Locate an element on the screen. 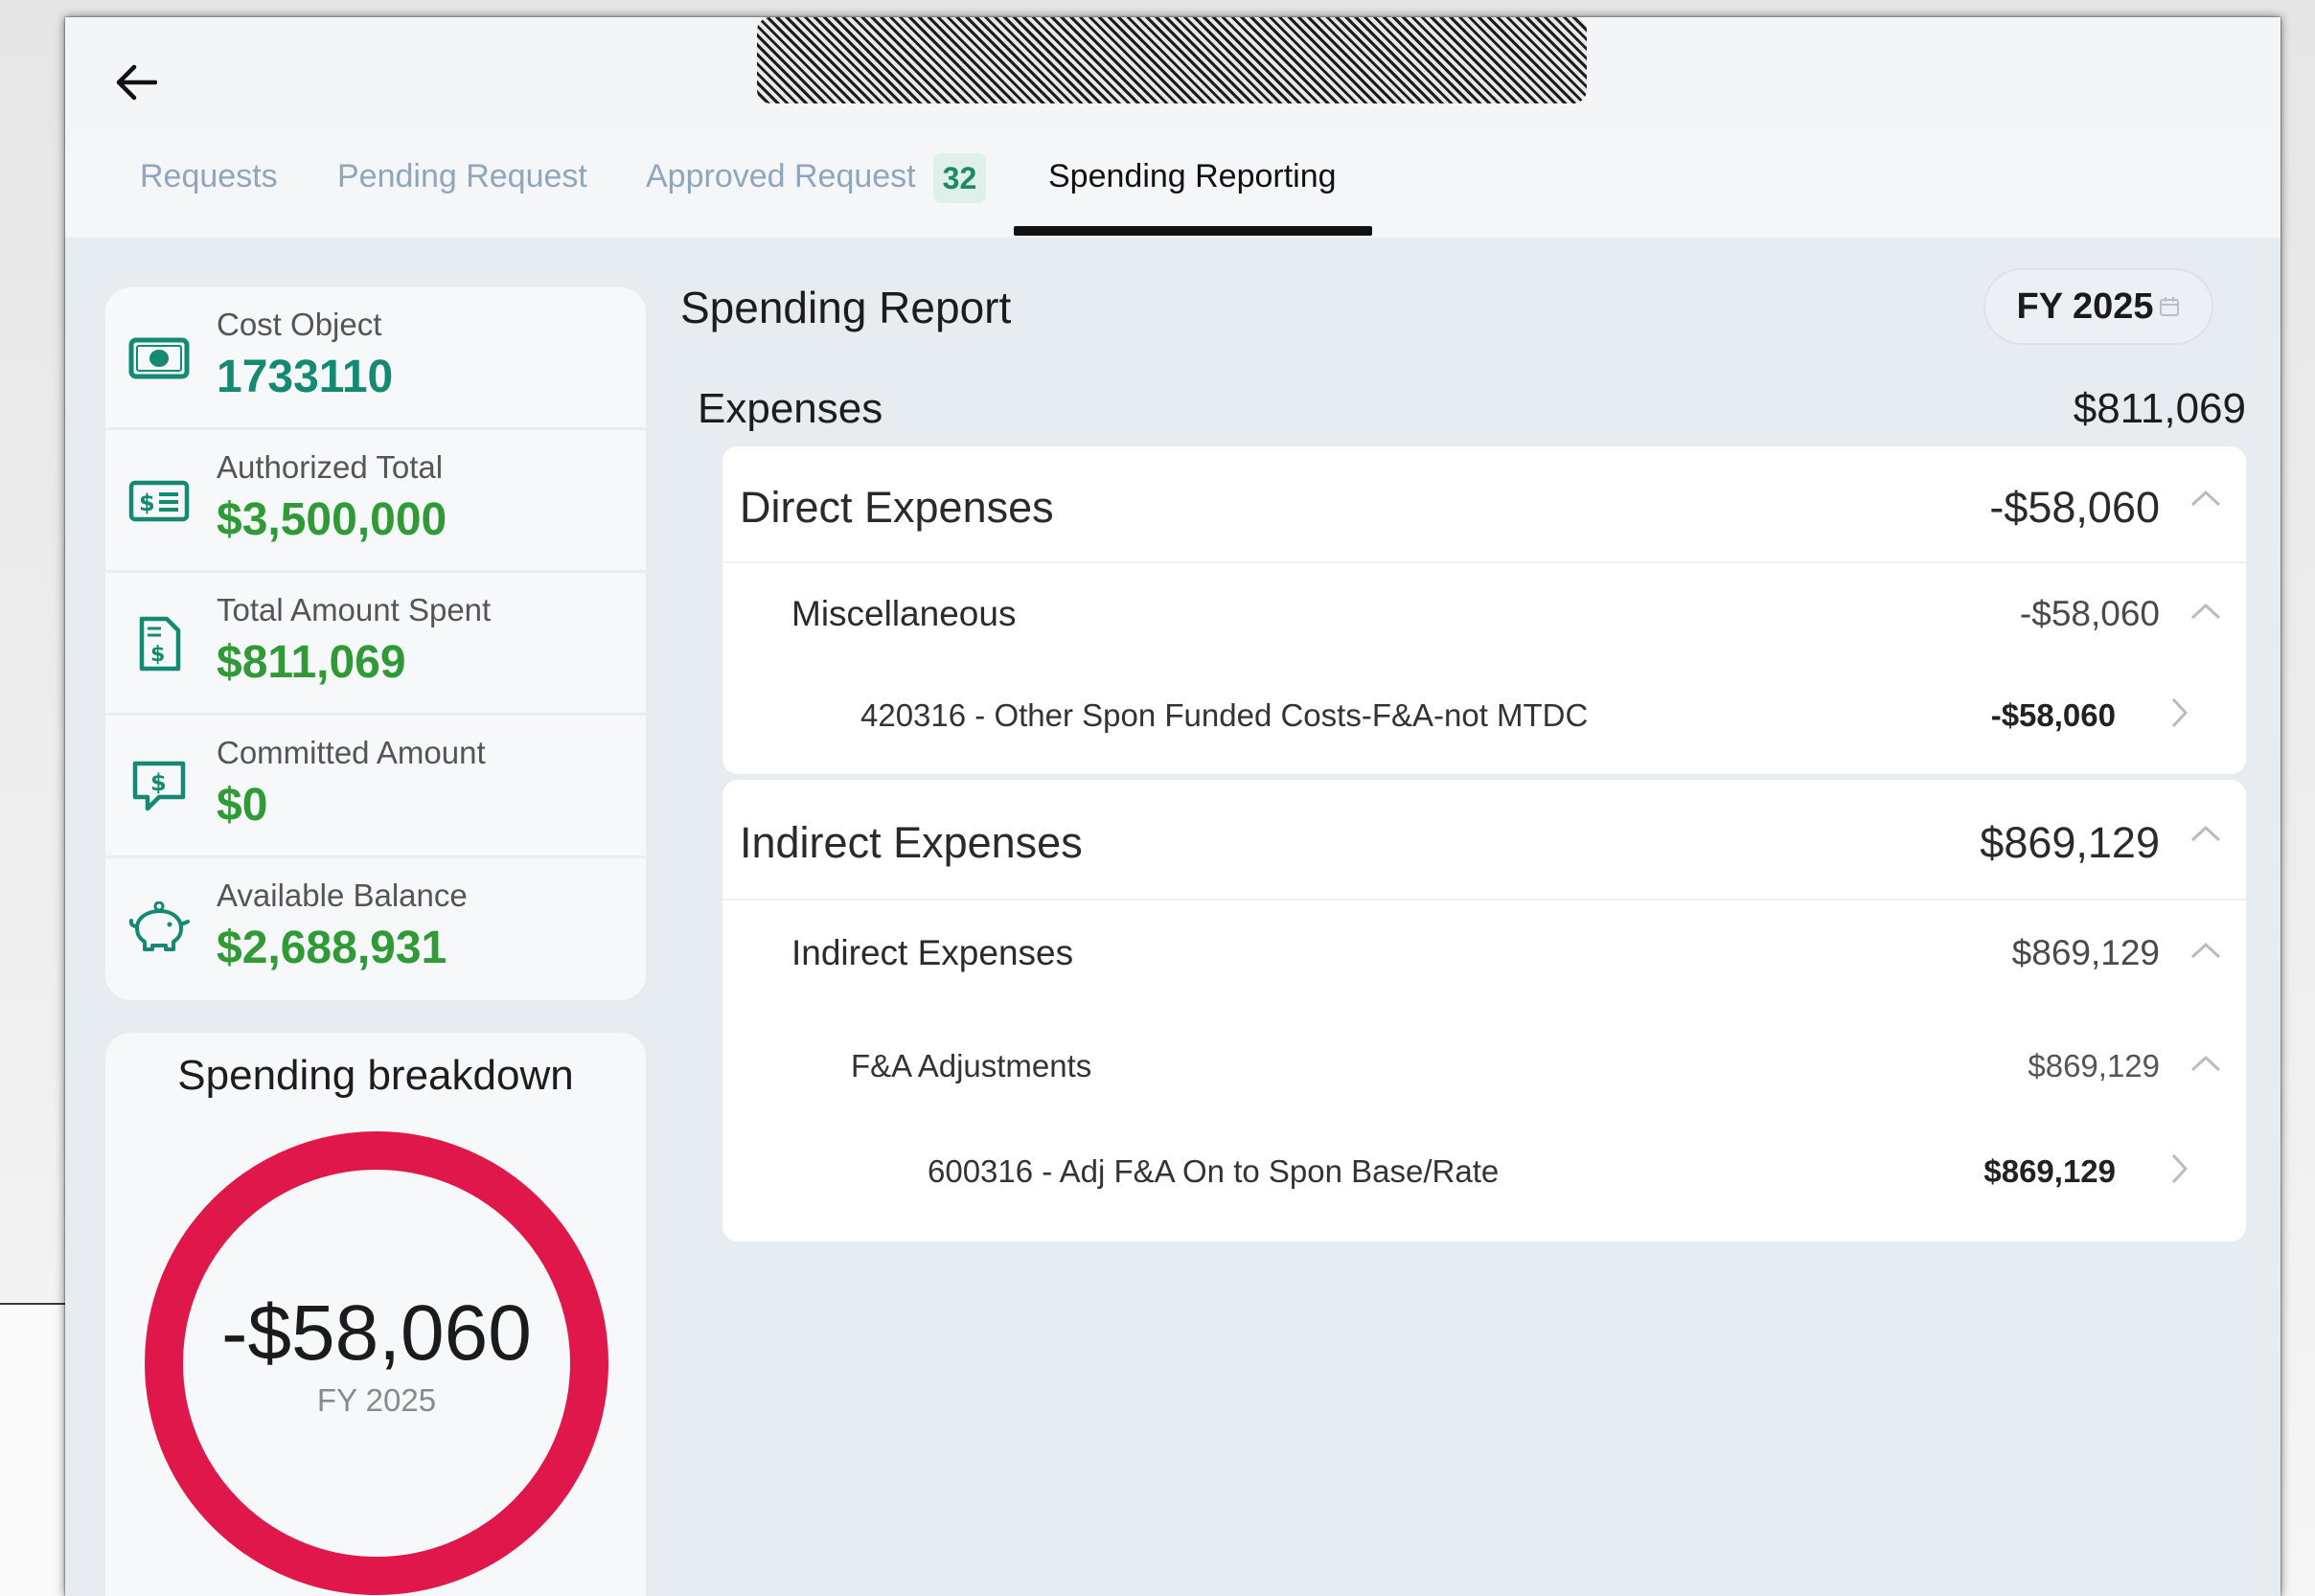  stat-value: $811,069 is located at coordinates (311, 662).